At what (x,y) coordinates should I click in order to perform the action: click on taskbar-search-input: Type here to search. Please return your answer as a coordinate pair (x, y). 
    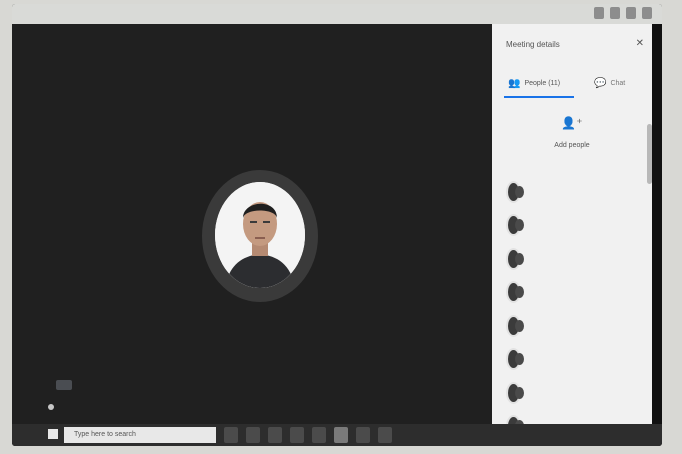
    Looking at the image, I should click on (140, 435).